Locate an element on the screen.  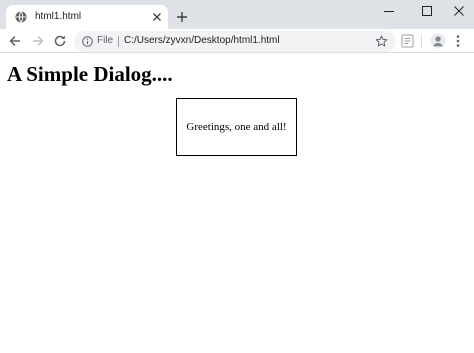
window-close-icon is located at coordinates (459, 11).